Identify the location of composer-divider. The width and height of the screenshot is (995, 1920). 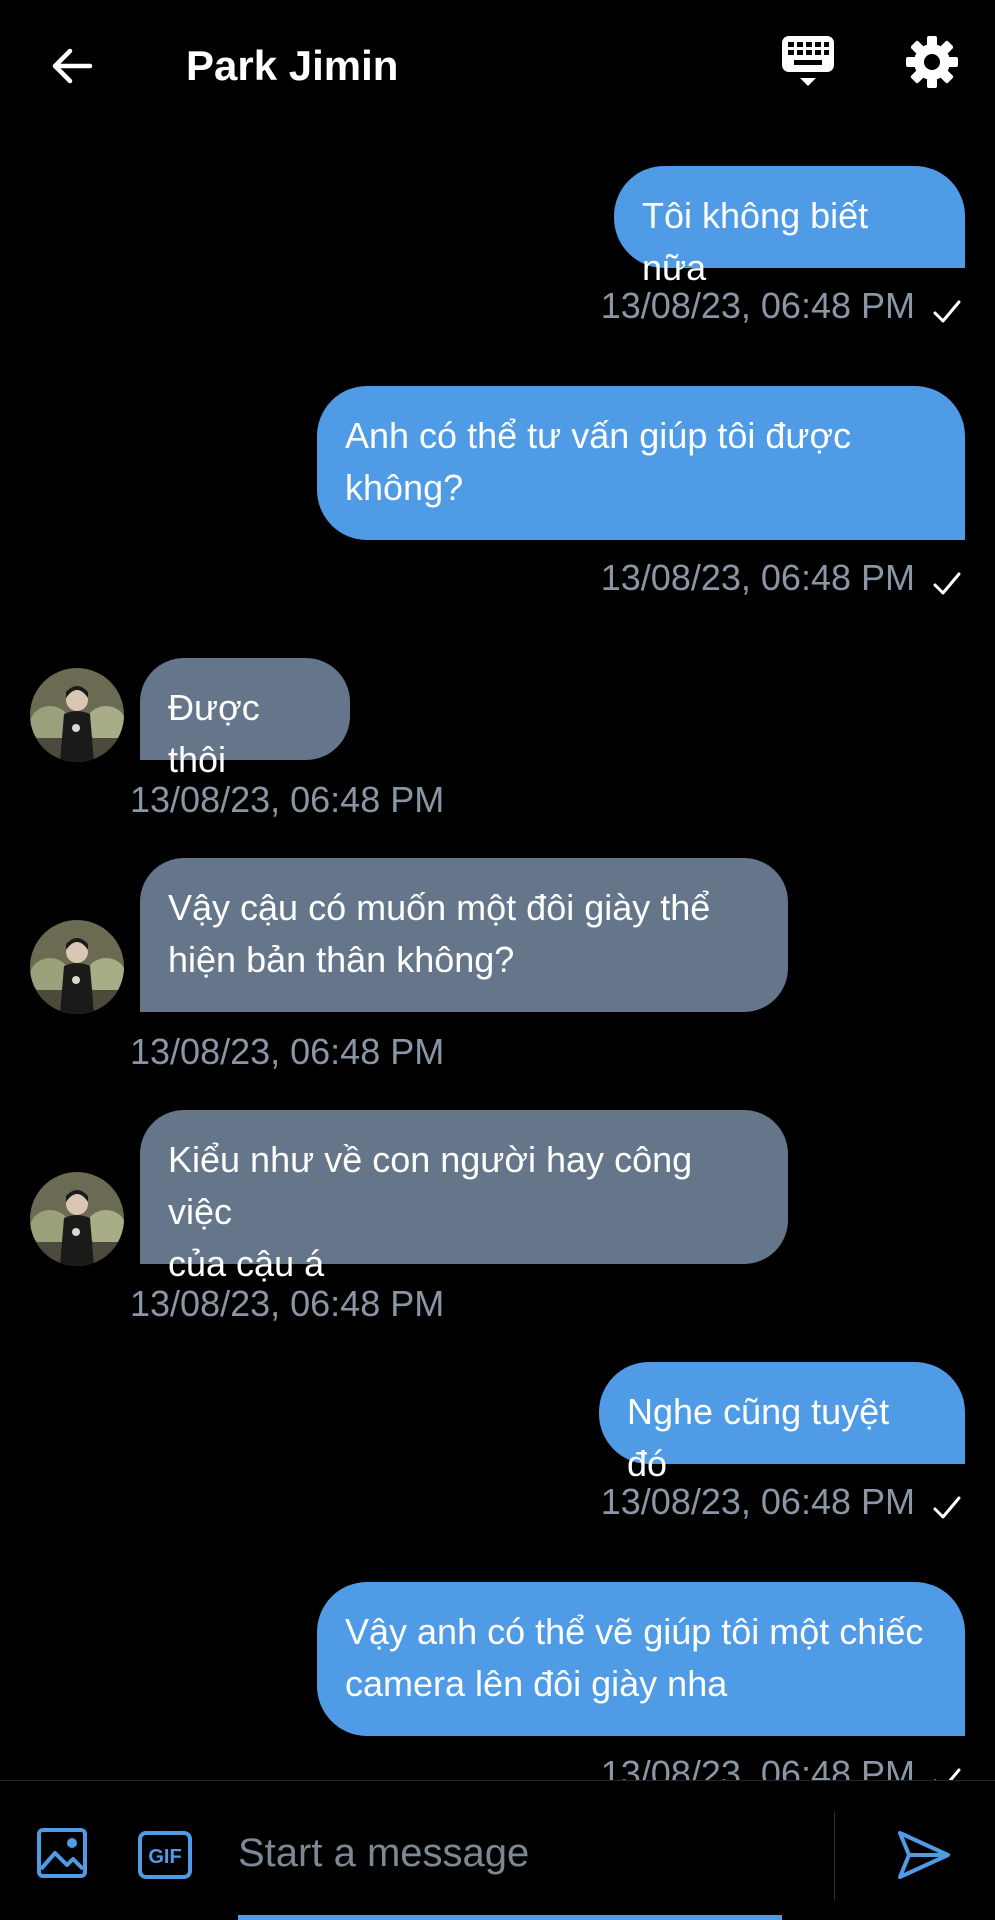
(834, 1856).